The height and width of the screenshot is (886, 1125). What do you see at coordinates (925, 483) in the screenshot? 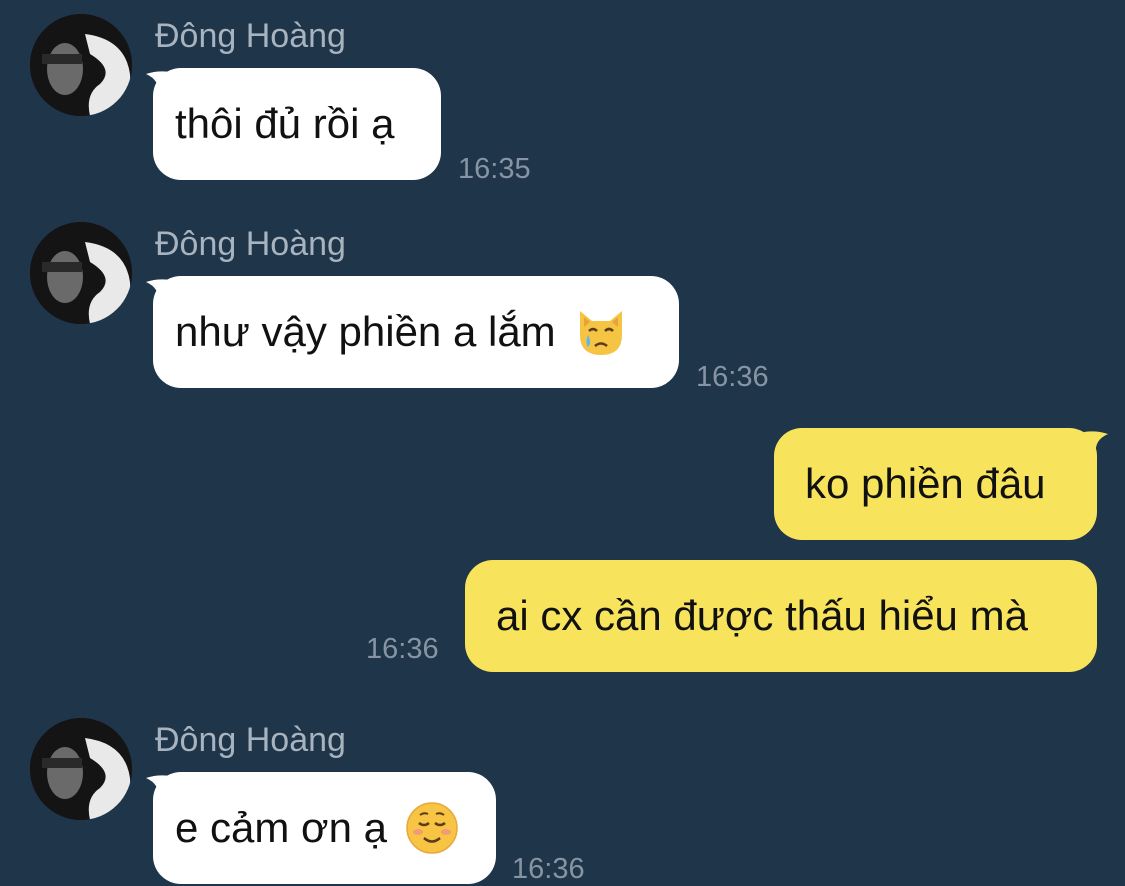
I see `message-text: ko phiền đâu` at bounding box center [925, 483].